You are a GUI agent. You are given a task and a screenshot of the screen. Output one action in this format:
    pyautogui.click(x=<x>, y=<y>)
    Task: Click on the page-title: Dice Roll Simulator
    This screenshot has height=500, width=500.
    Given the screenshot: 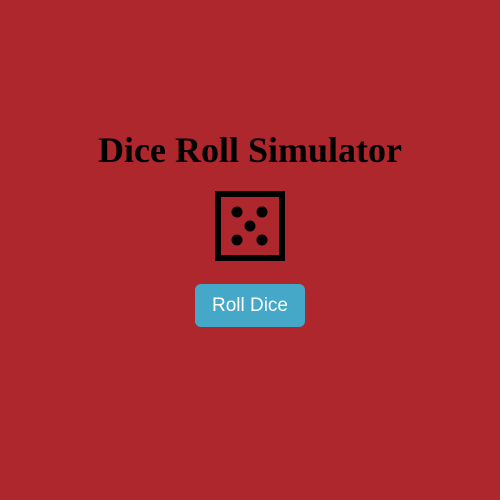 What is the action you would take?
    pyautogui.click(x=250, y=150)
    